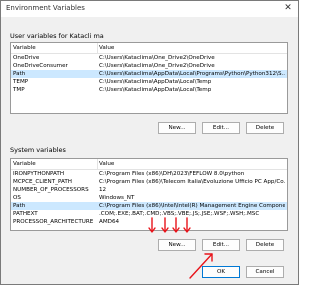 This screenshot has height=286, width=320. What do you see at coordinates (265, 128) in the screenshot?
I see `user-delete-button: Delete` at bounding box center [265, 128].